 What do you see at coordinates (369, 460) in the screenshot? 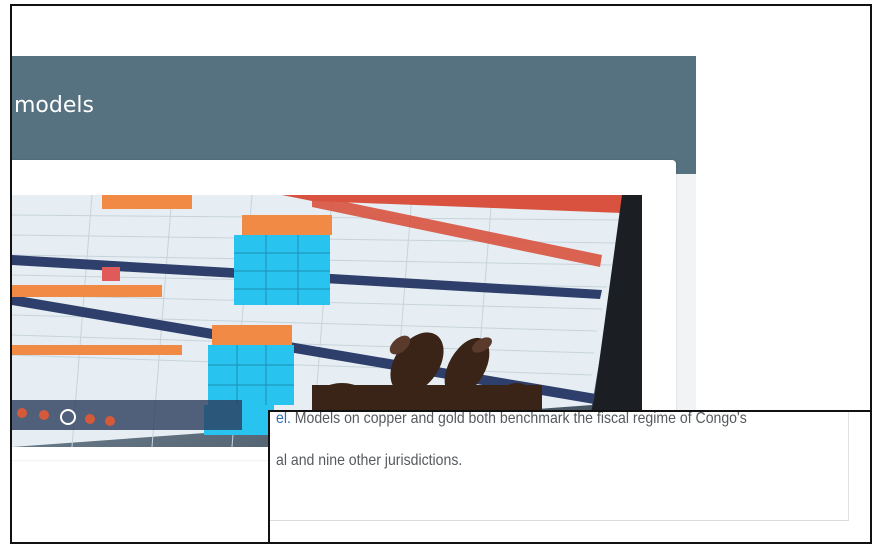
I see `caption-line-2: al and nine other jurisdictions.` at bounding box center [369, 460].